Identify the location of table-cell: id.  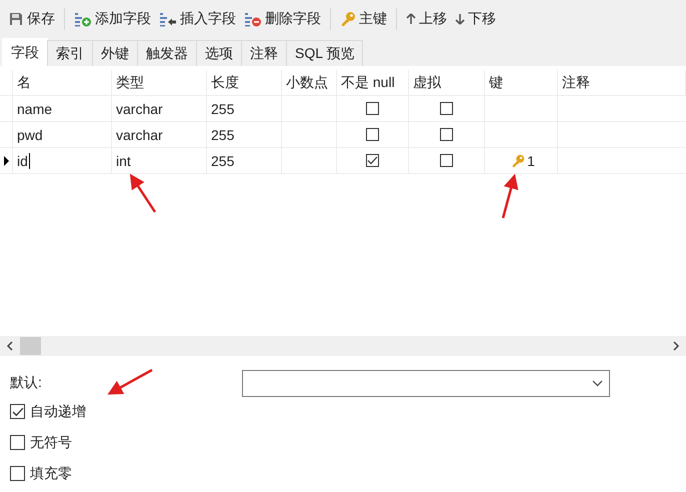
(22, 160).